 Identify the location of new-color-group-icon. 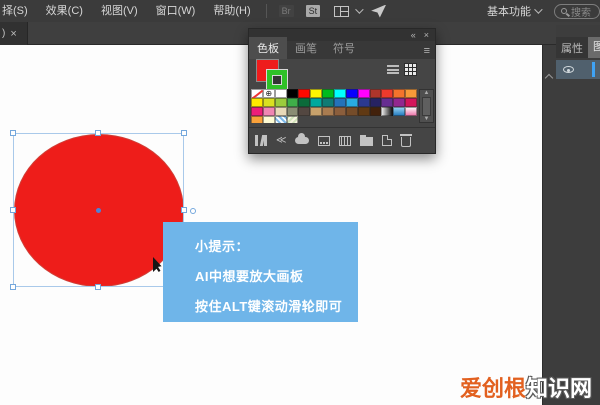
(367, 140).